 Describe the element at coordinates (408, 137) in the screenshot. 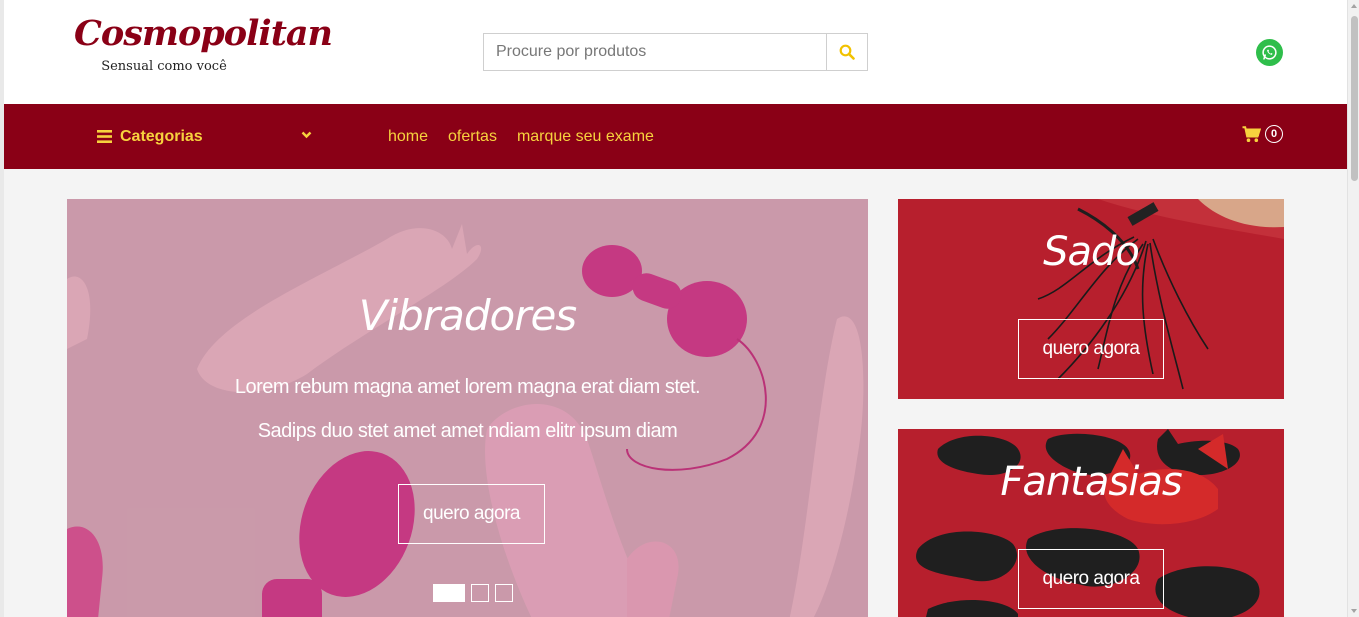

I see `nav-link-home: home` at that location.